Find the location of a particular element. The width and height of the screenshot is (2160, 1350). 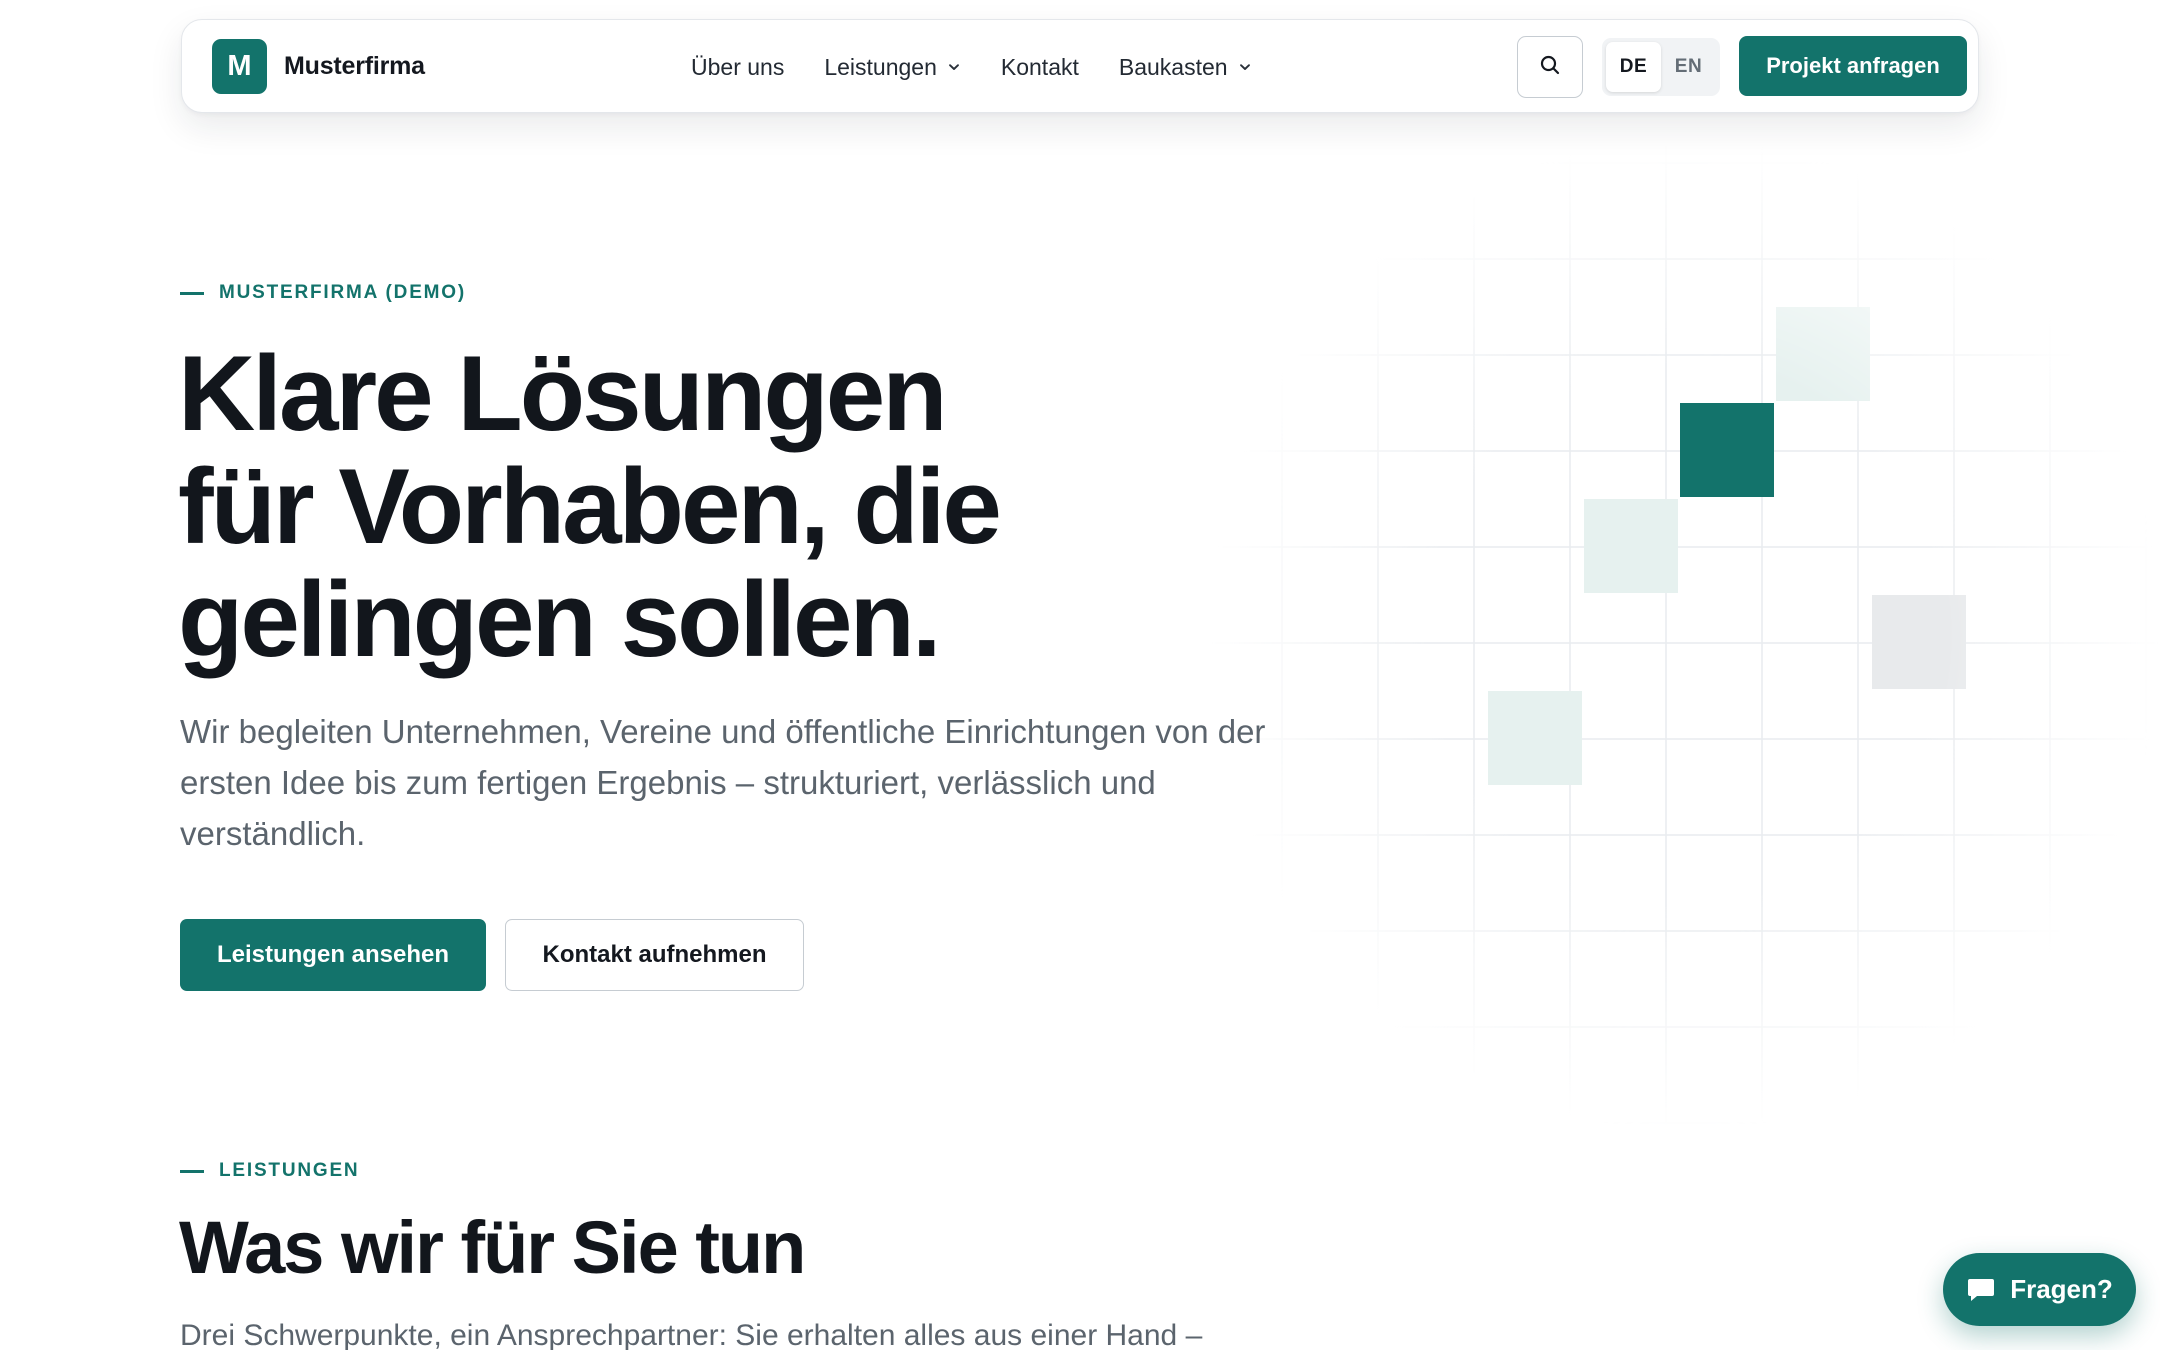

brand-name: Musterfirma is located at coordinates (354, 66).